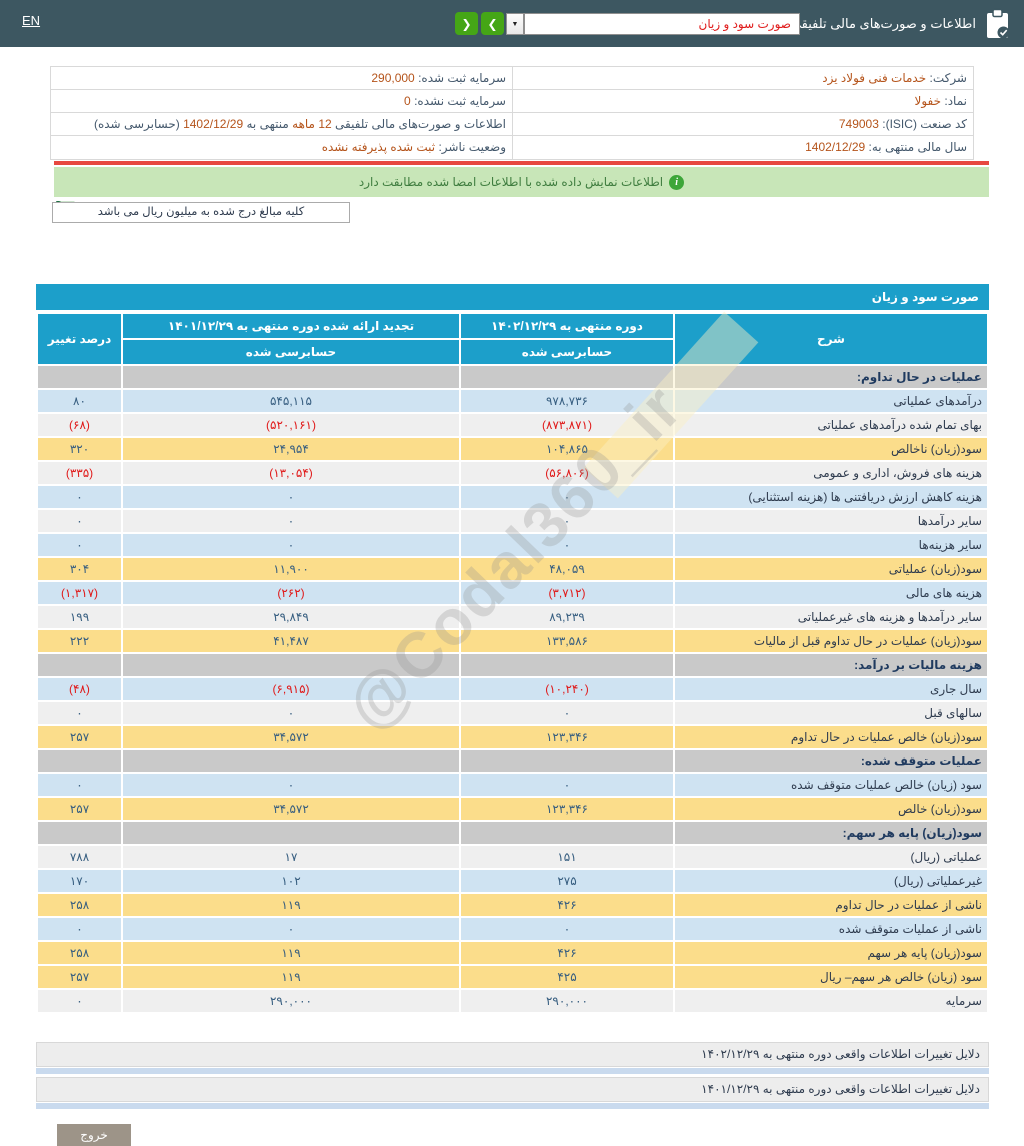 This screenshot has height=1146, width=1024. What do you see at coordinates (291, 881) in the screenshot?
I see `row-value-previous: ۱۰۲` at bounding box center [291, 881].